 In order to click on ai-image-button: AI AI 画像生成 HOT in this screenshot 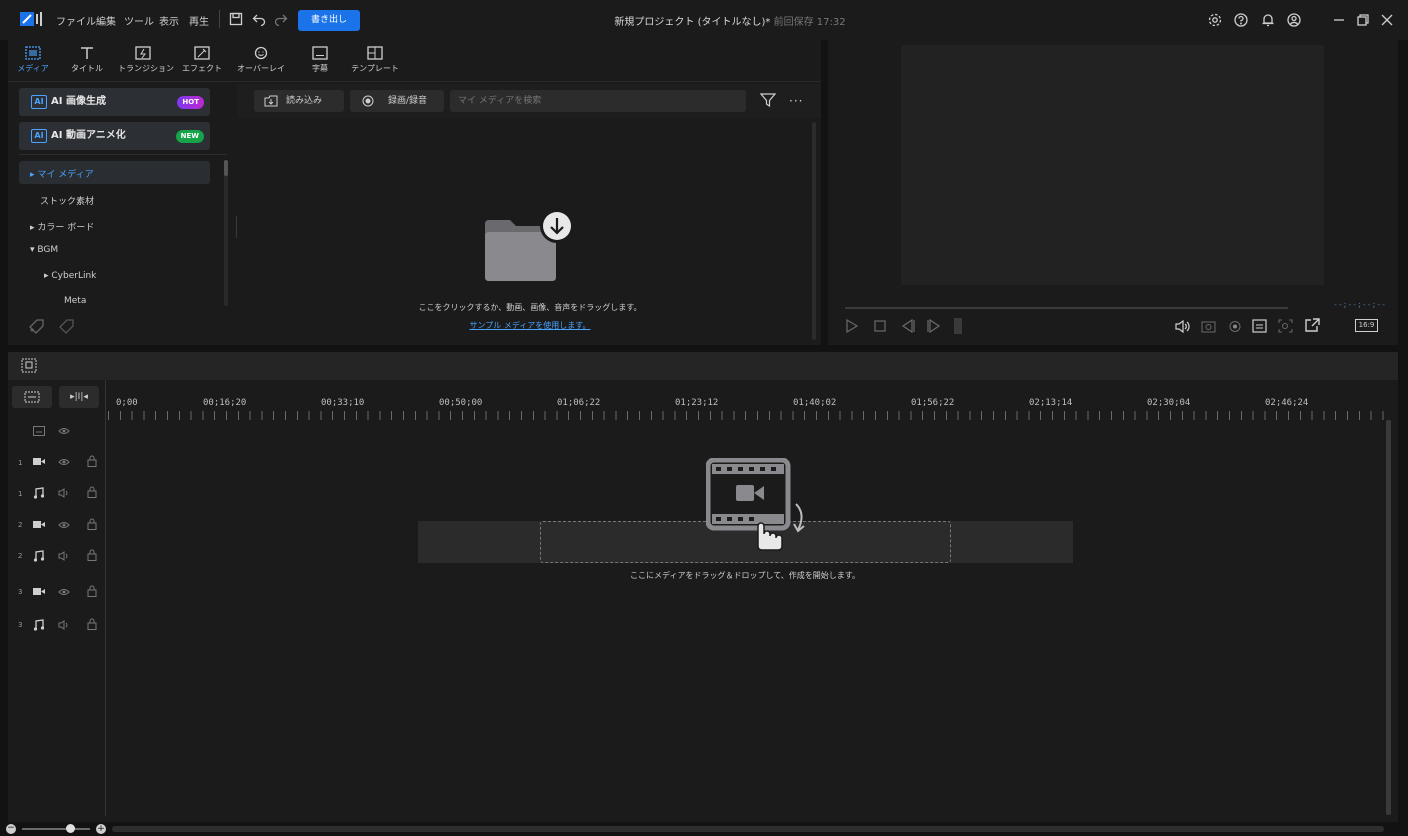, I will do `click(114, 102)`.